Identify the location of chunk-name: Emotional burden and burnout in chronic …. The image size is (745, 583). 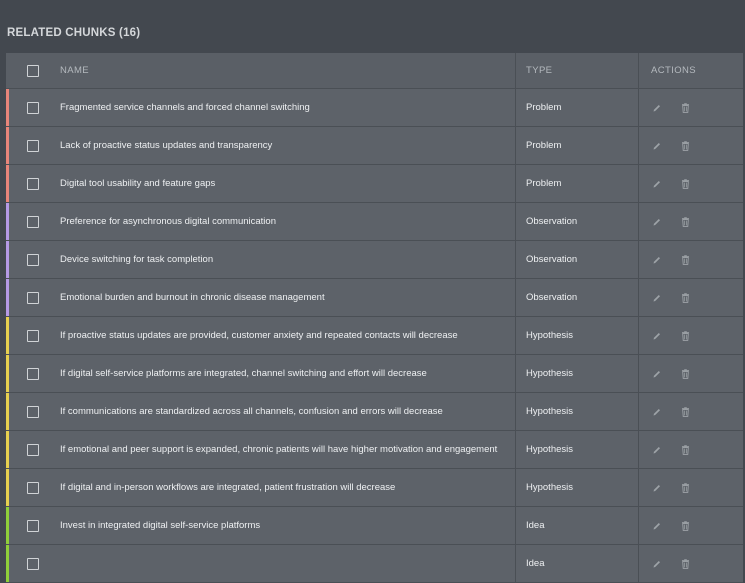
(286, 297).